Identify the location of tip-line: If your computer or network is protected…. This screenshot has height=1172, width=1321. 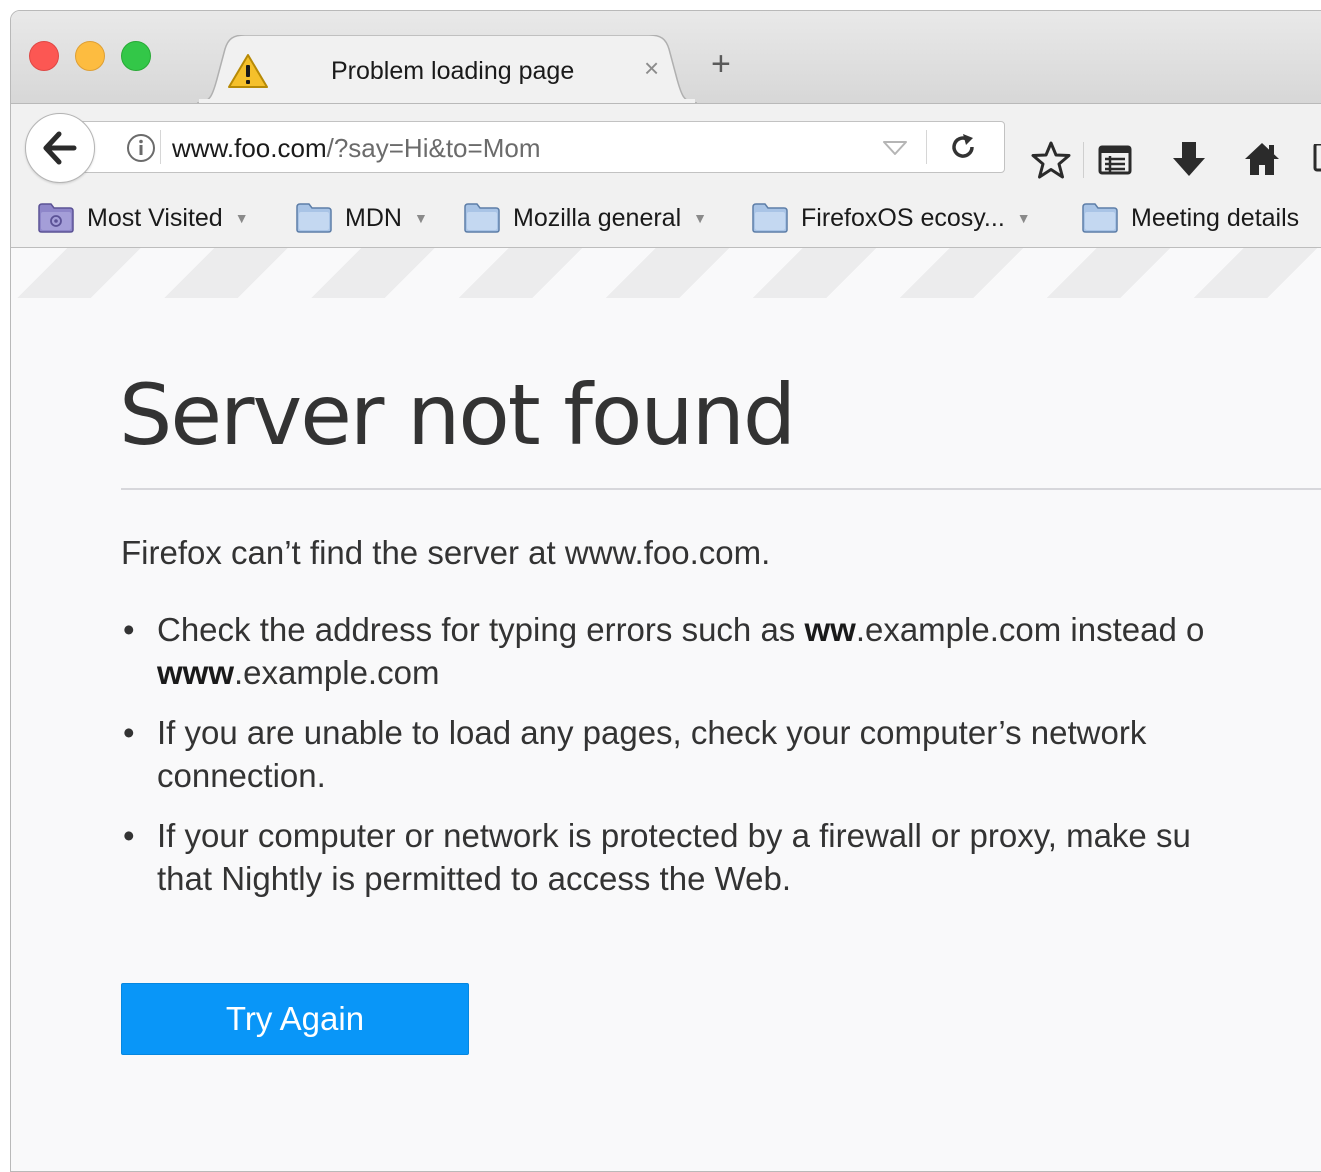
(674, 835).